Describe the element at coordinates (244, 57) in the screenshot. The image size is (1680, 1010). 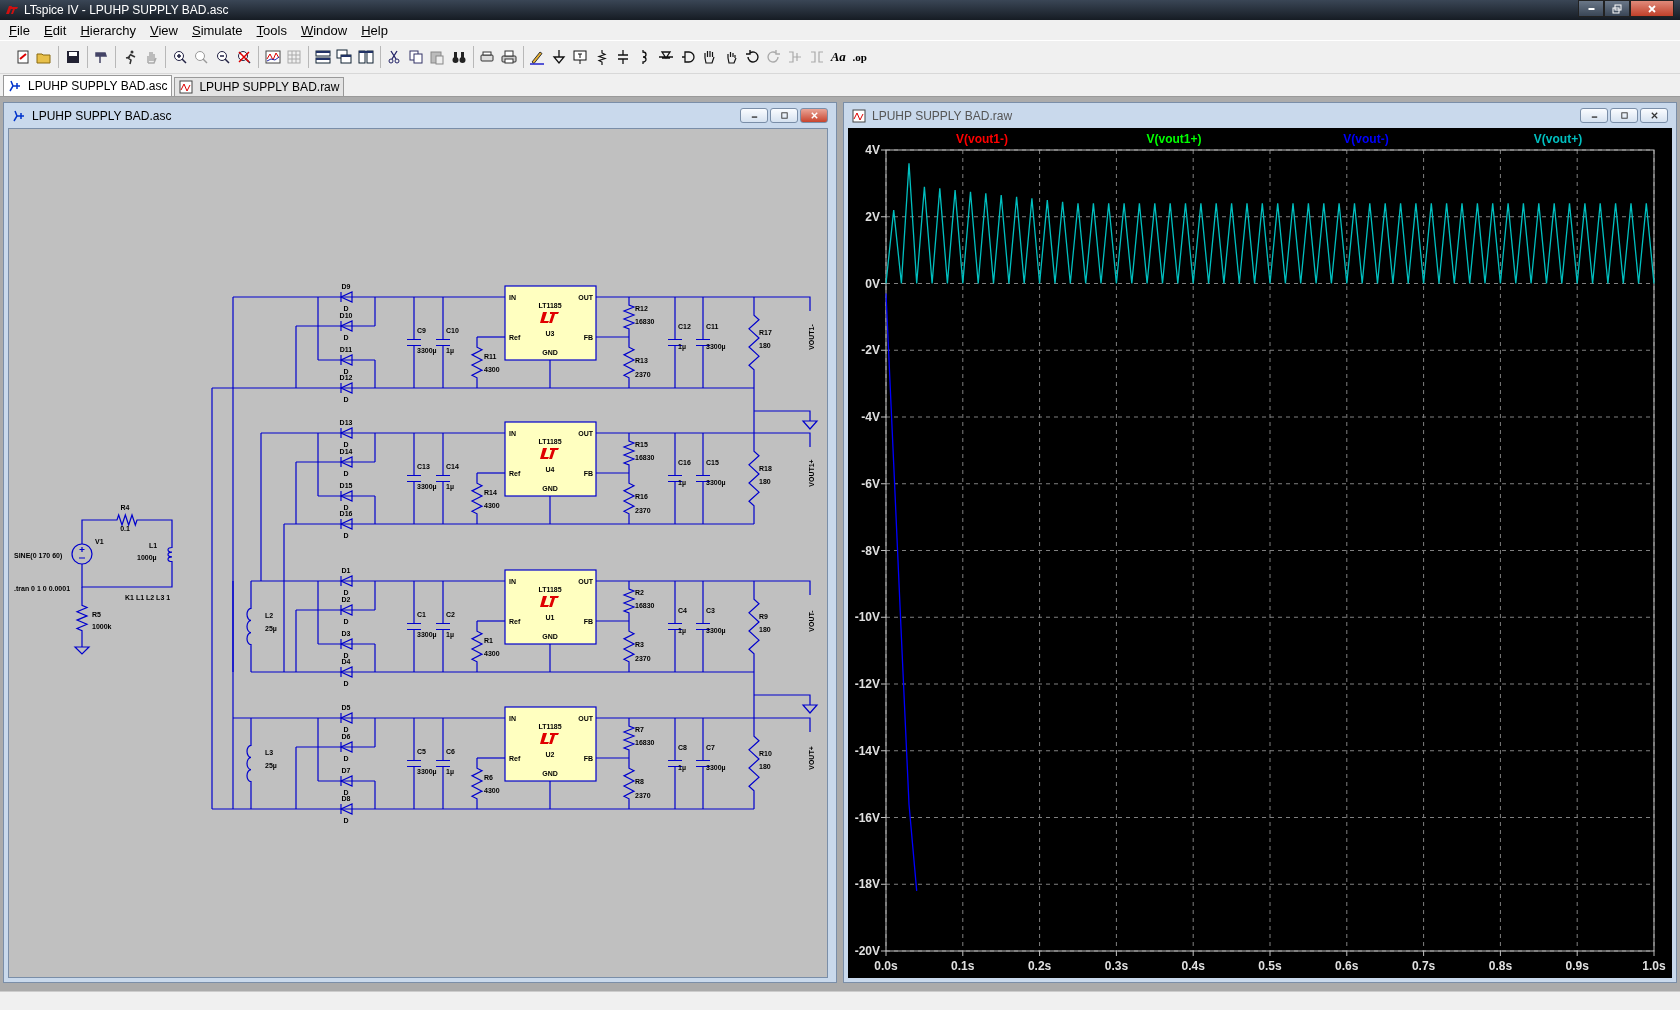
I see `zoom-cancel-icon` at that location.